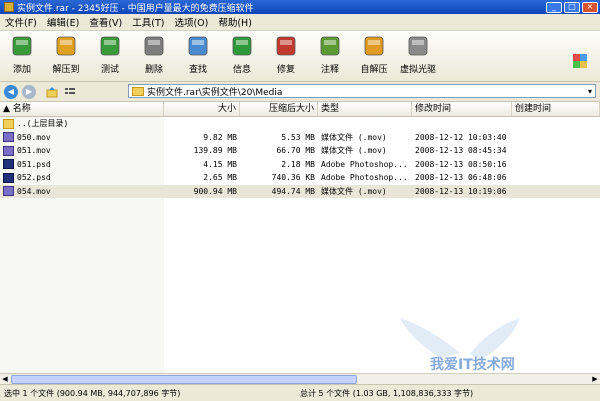 The width and height of the screenshot is (600, 401). What do you see at coordinates (29, 91) in the screenshot?
I see `forward-arrow-icon: ▶` at bounding box center [29, 91].